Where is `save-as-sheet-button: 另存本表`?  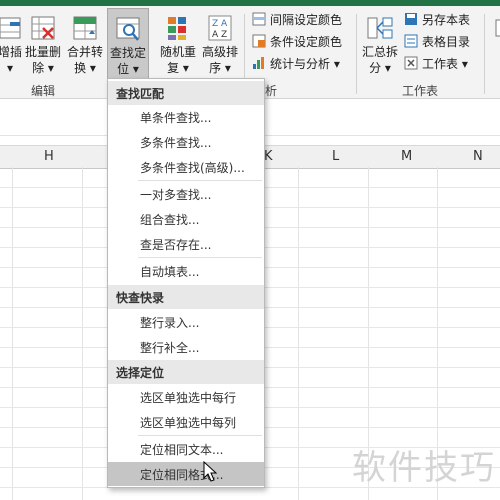
save-as-sheet-button: 另存本表 is located at coordinates (437, 20).